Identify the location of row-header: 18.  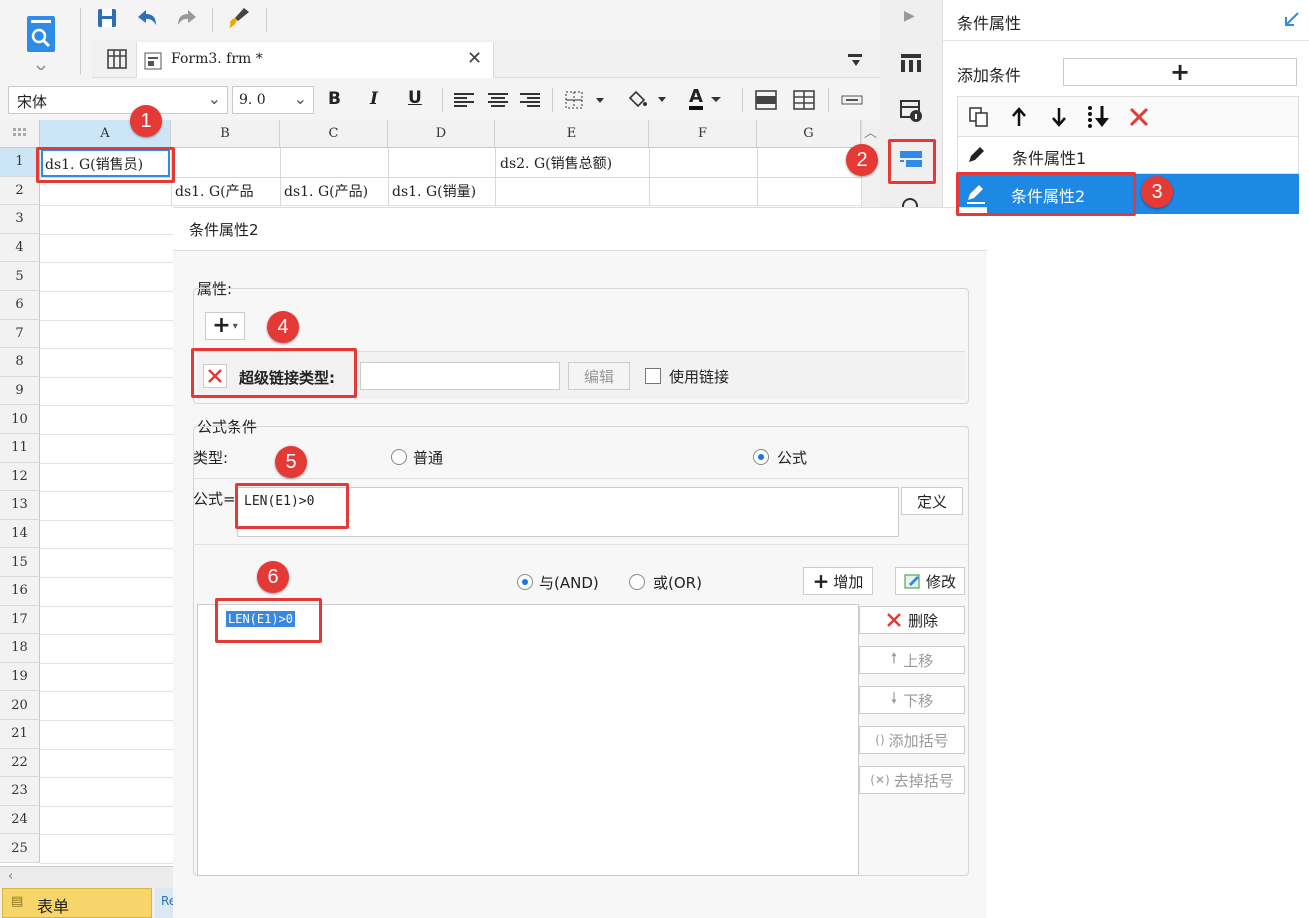
(20, 648).